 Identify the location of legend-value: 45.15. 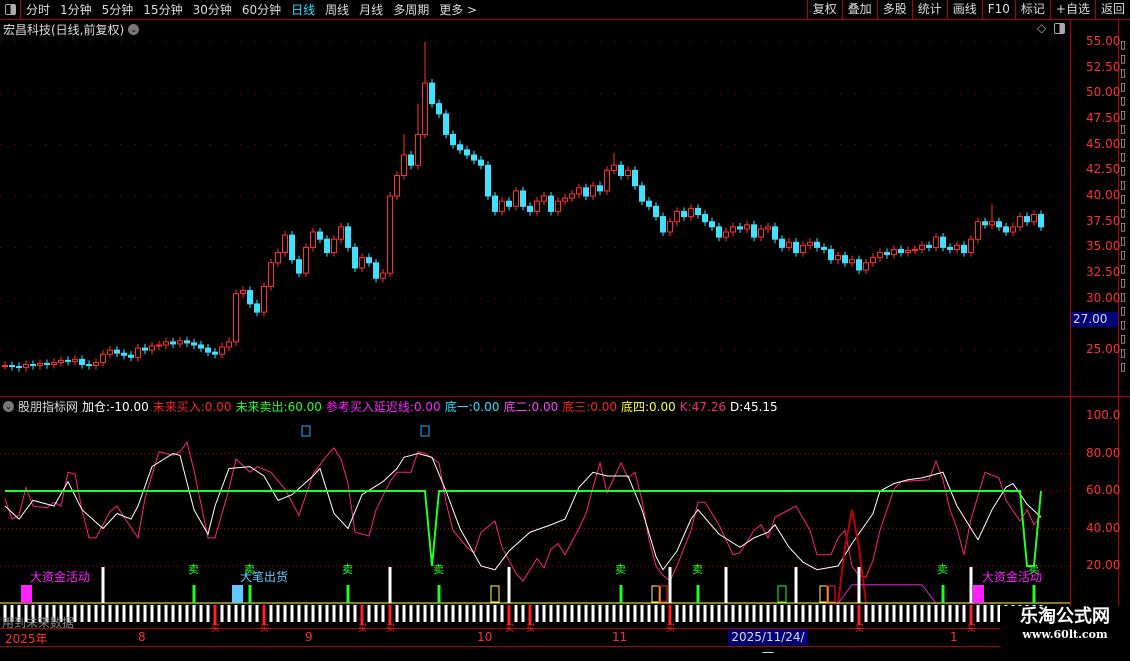
(760, 406).